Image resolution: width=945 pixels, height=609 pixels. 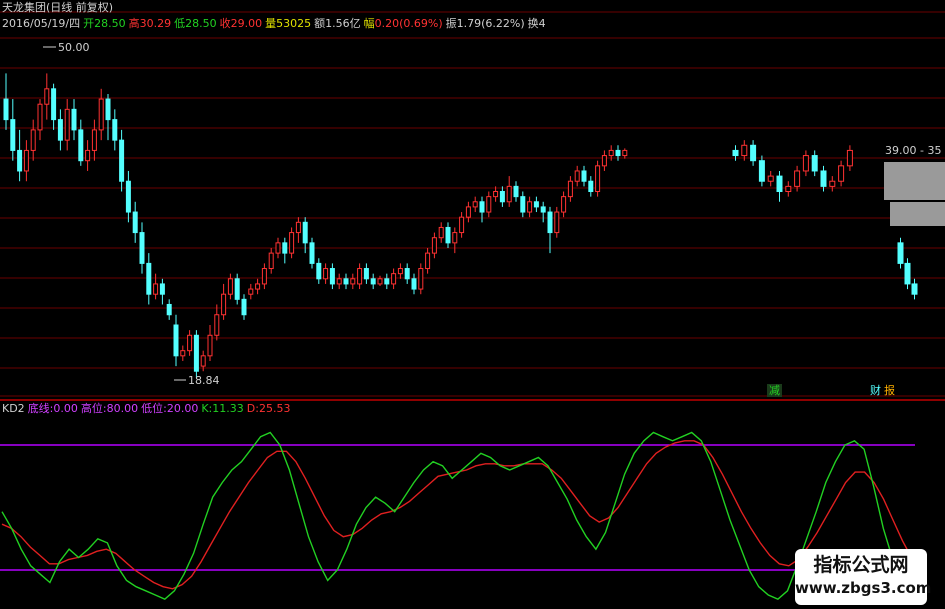 What do you see at coordinates (65, 408) in the screenshot?
I see `bottom-value: 0.00` at bounding box center [65, 408].